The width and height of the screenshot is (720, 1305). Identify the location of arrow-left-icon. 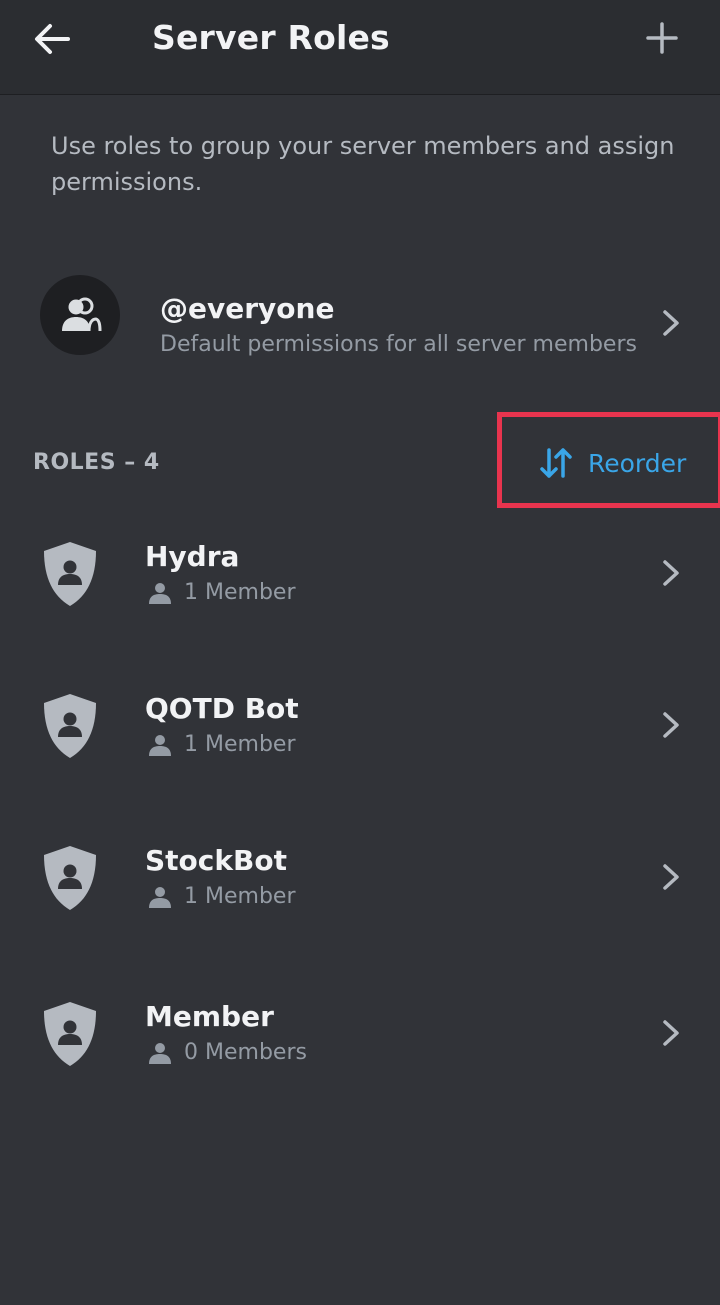
(52, 39).